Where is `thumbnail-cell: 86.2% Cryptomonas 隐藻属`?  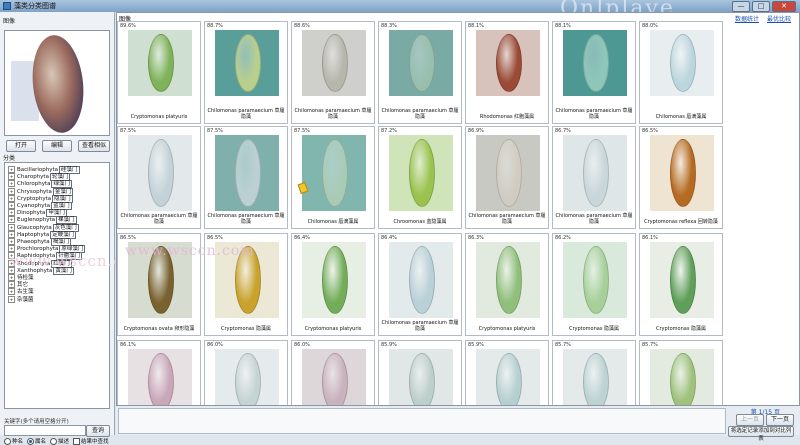
thumbnail-cell: 86.2% Cryptomonas 隐藻属 is located at coordinates (594, 284).